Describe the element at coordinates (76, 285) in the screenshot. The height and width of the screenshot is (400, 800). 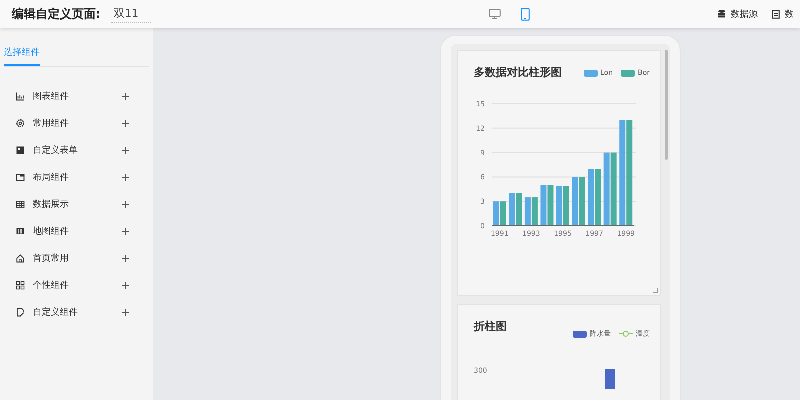
I see `component-category: 个性组件` at that location.